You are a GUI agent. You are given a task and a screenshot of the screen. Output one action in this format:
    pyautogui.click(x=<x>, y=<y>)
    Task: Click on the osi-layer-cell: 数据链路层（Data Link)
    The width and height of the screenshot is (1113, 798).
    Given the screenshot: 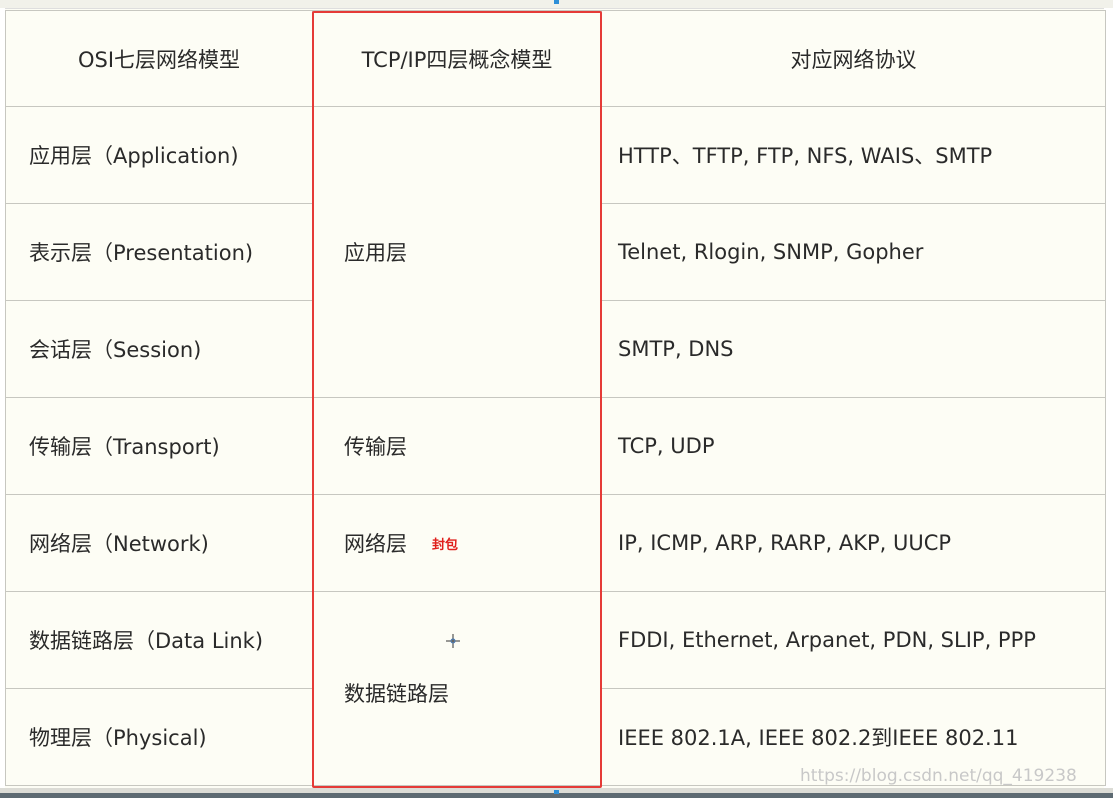 What is the action you would take?
    pyautogui.click(x=159, y=640)
    